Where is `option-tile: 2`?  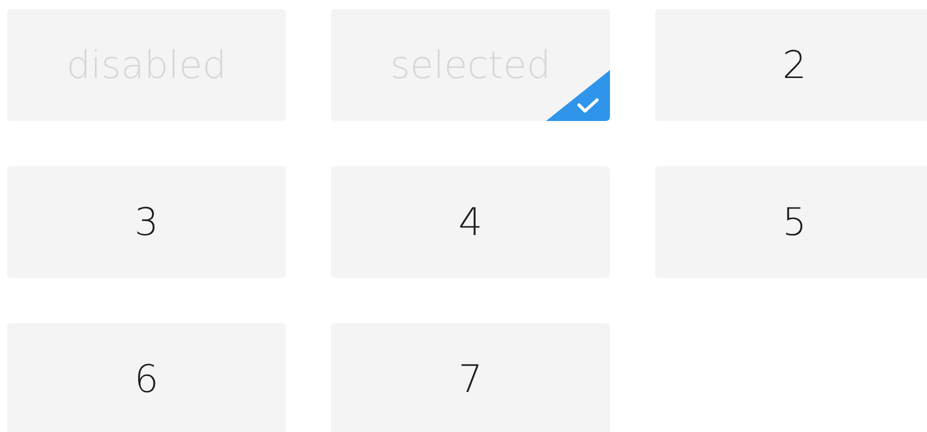 option-tile: 2 is located at coordinates (791, 65).